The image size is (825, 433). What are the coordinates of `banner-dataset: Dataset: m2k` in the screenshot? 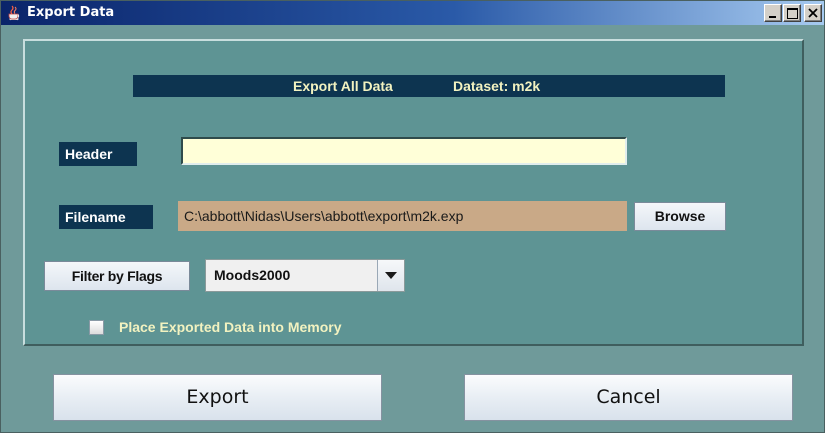 It's located at (497, 86).